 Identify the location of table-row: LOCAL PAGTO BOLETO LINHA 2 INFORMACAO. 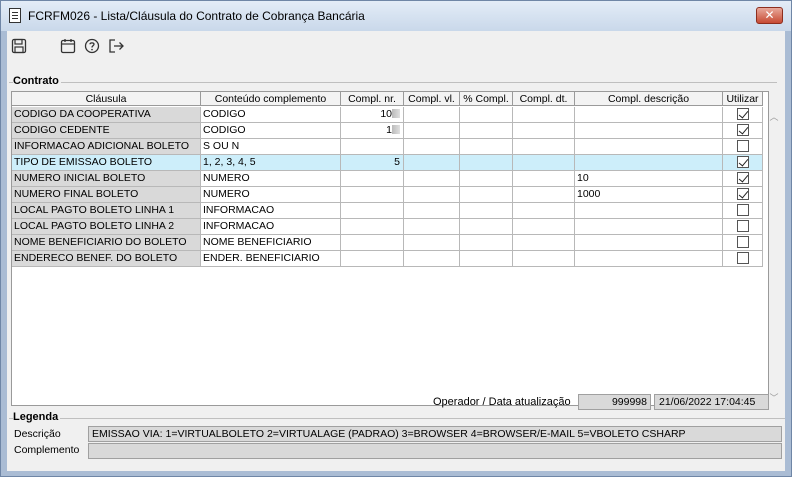
(387, 227).